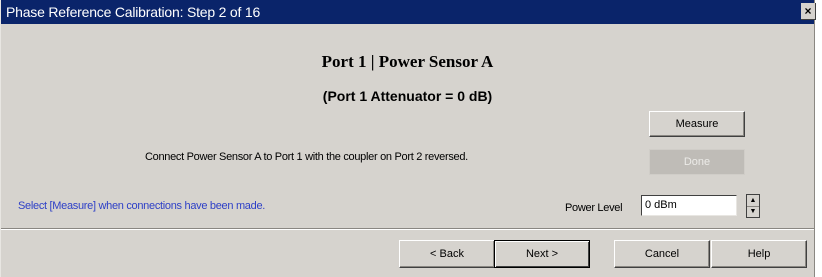 Image resolution: width=822 pixels, height=277 pixels. I want to click on back-button: < Back, so click(447, 254).